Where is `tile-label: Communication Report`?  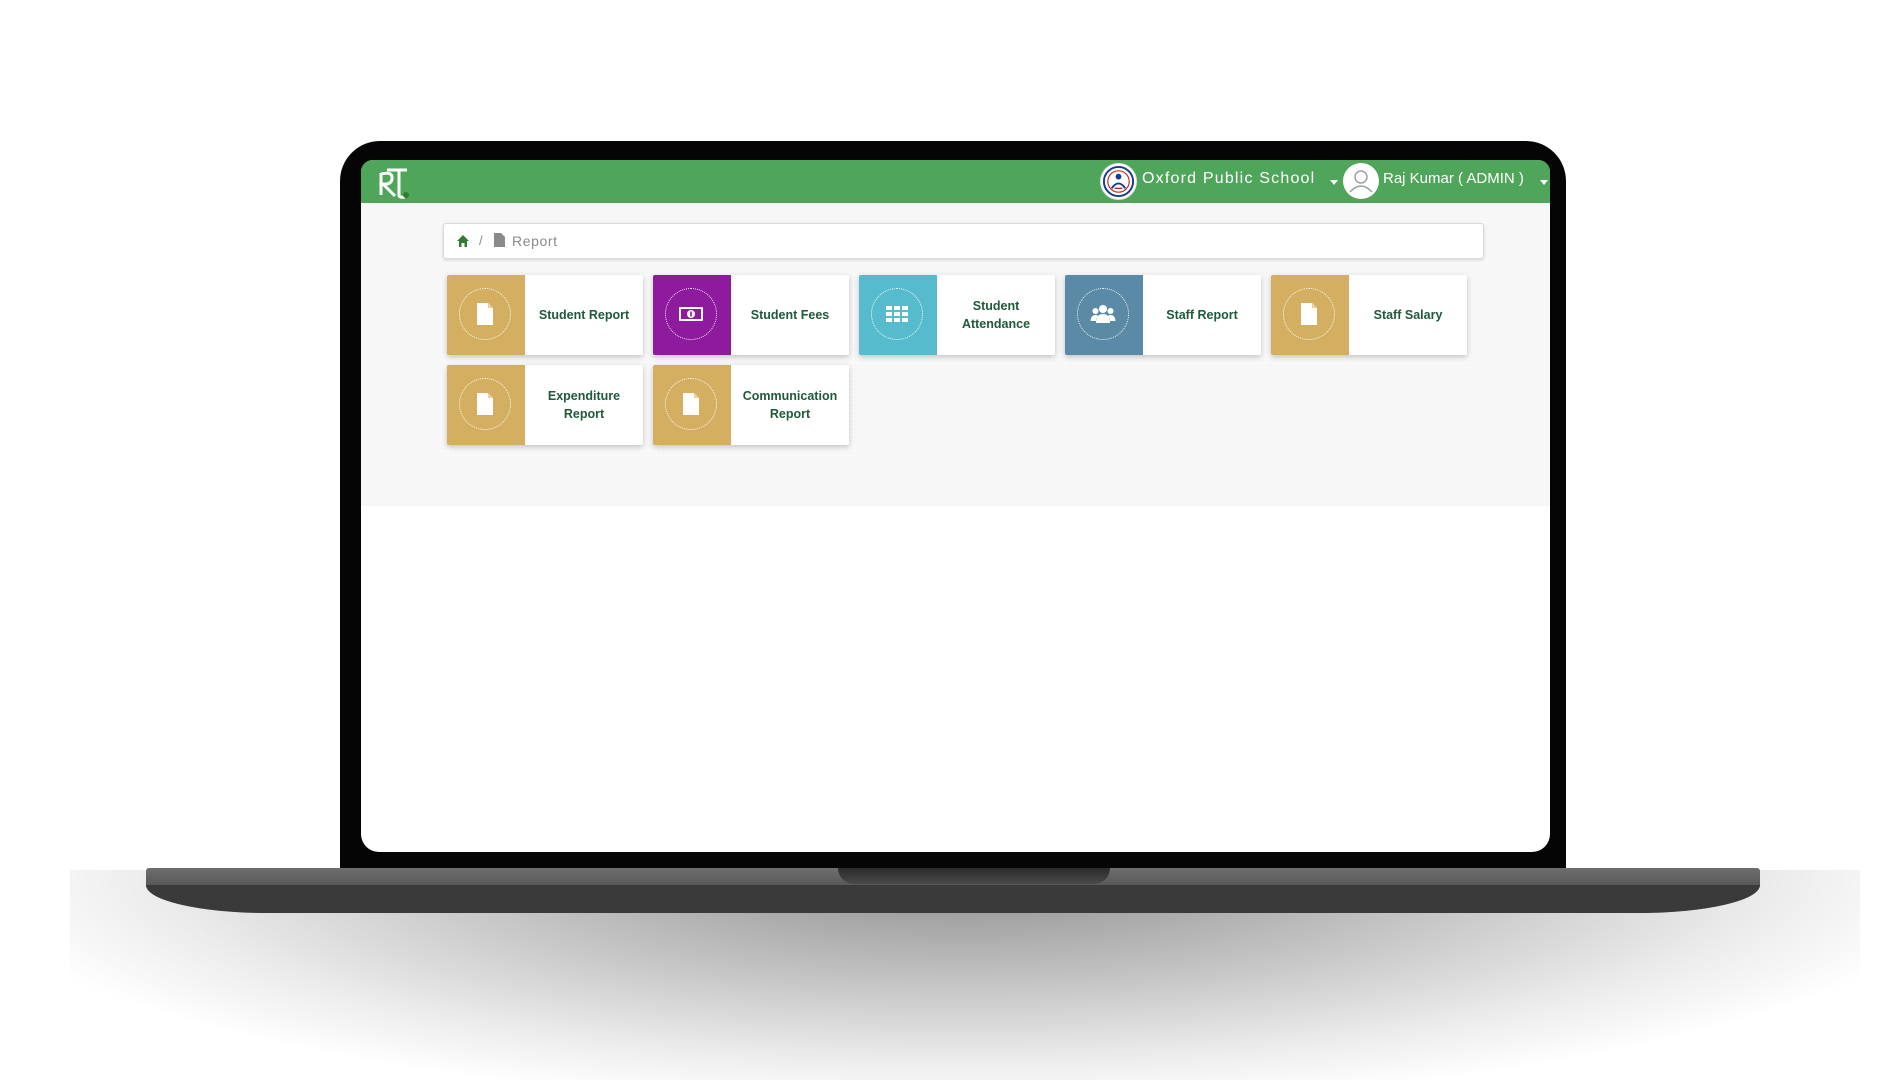
tile-label: Communication Report is located at coordinates (790, 405).